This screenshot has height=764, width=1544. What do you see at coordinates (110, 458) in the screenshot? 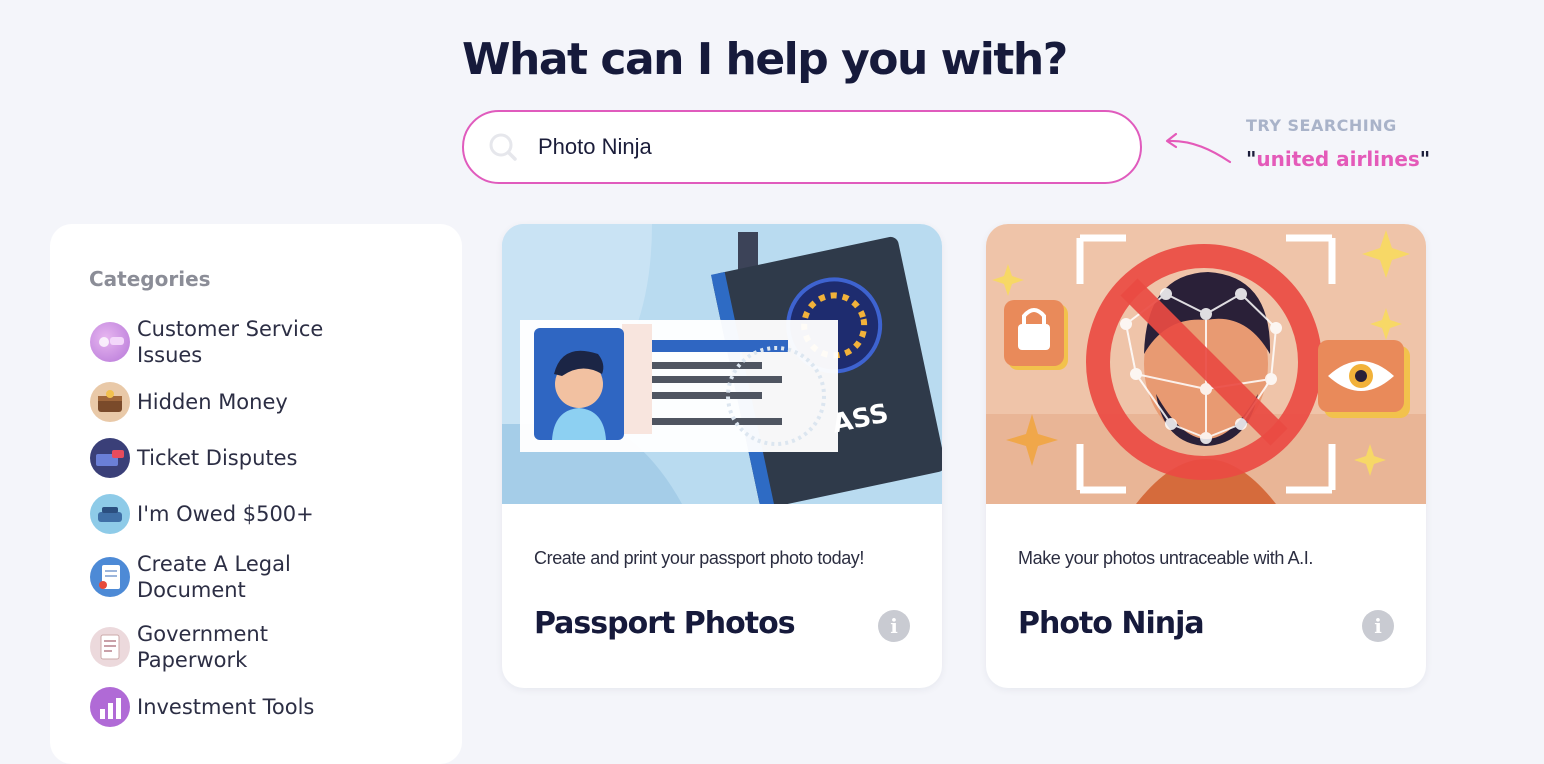
I see `ticket-icon` at bounding box center [110, 458].